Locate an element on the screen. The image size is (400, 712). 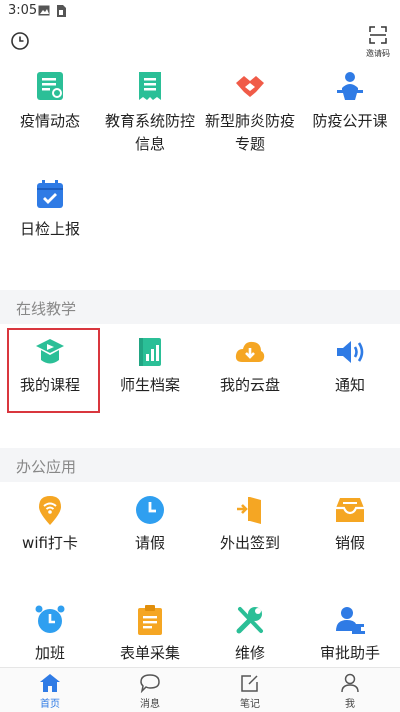
nav-label: 我 is located at coordinates (350, 704).